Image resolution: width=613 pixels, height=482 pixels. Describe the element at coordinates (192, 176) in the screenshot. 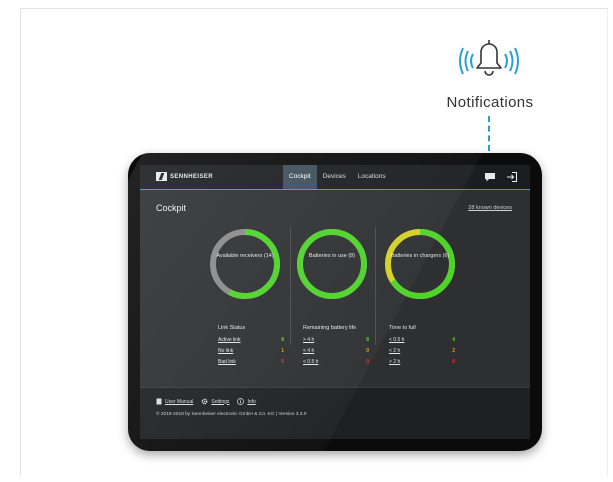

I see `logo-text: SENNHEISER` at that location.